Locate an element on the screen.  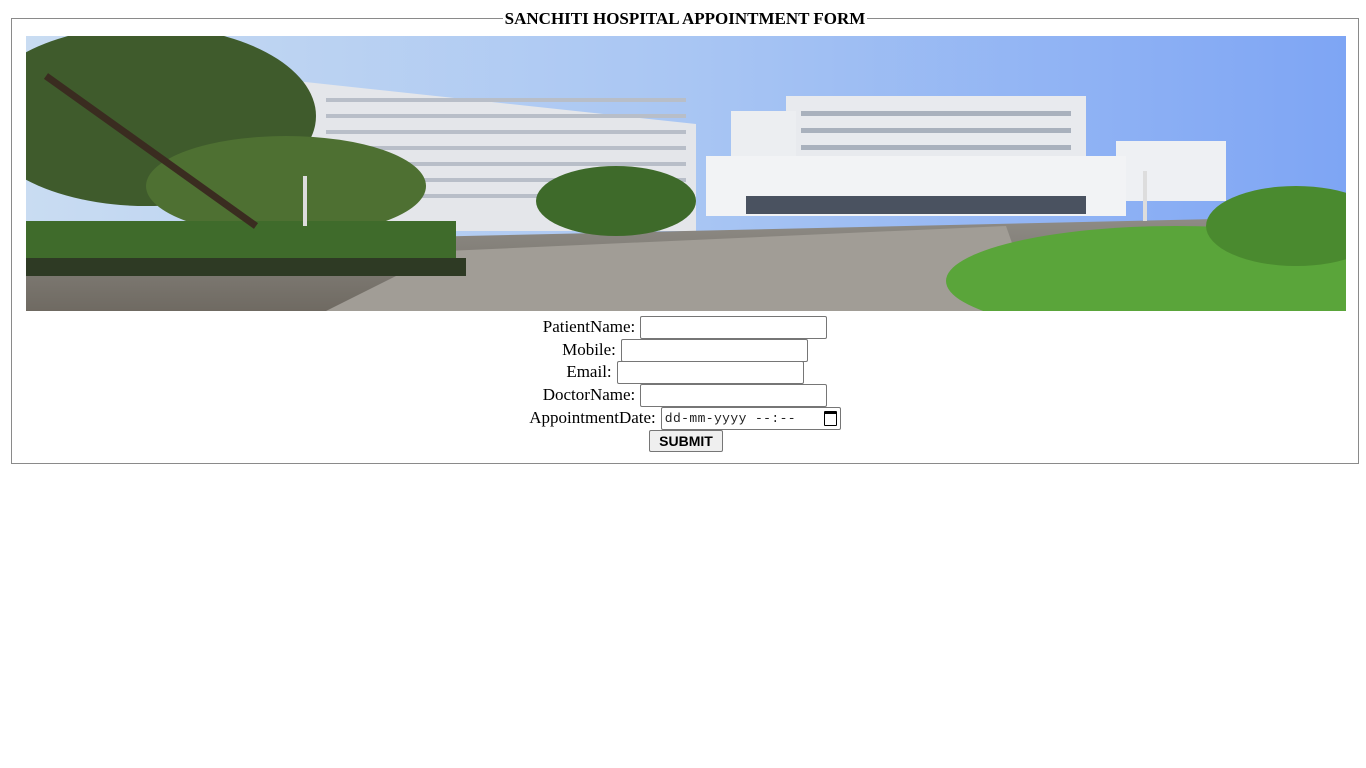
calendar-icon is located at coordinates (830, 418).